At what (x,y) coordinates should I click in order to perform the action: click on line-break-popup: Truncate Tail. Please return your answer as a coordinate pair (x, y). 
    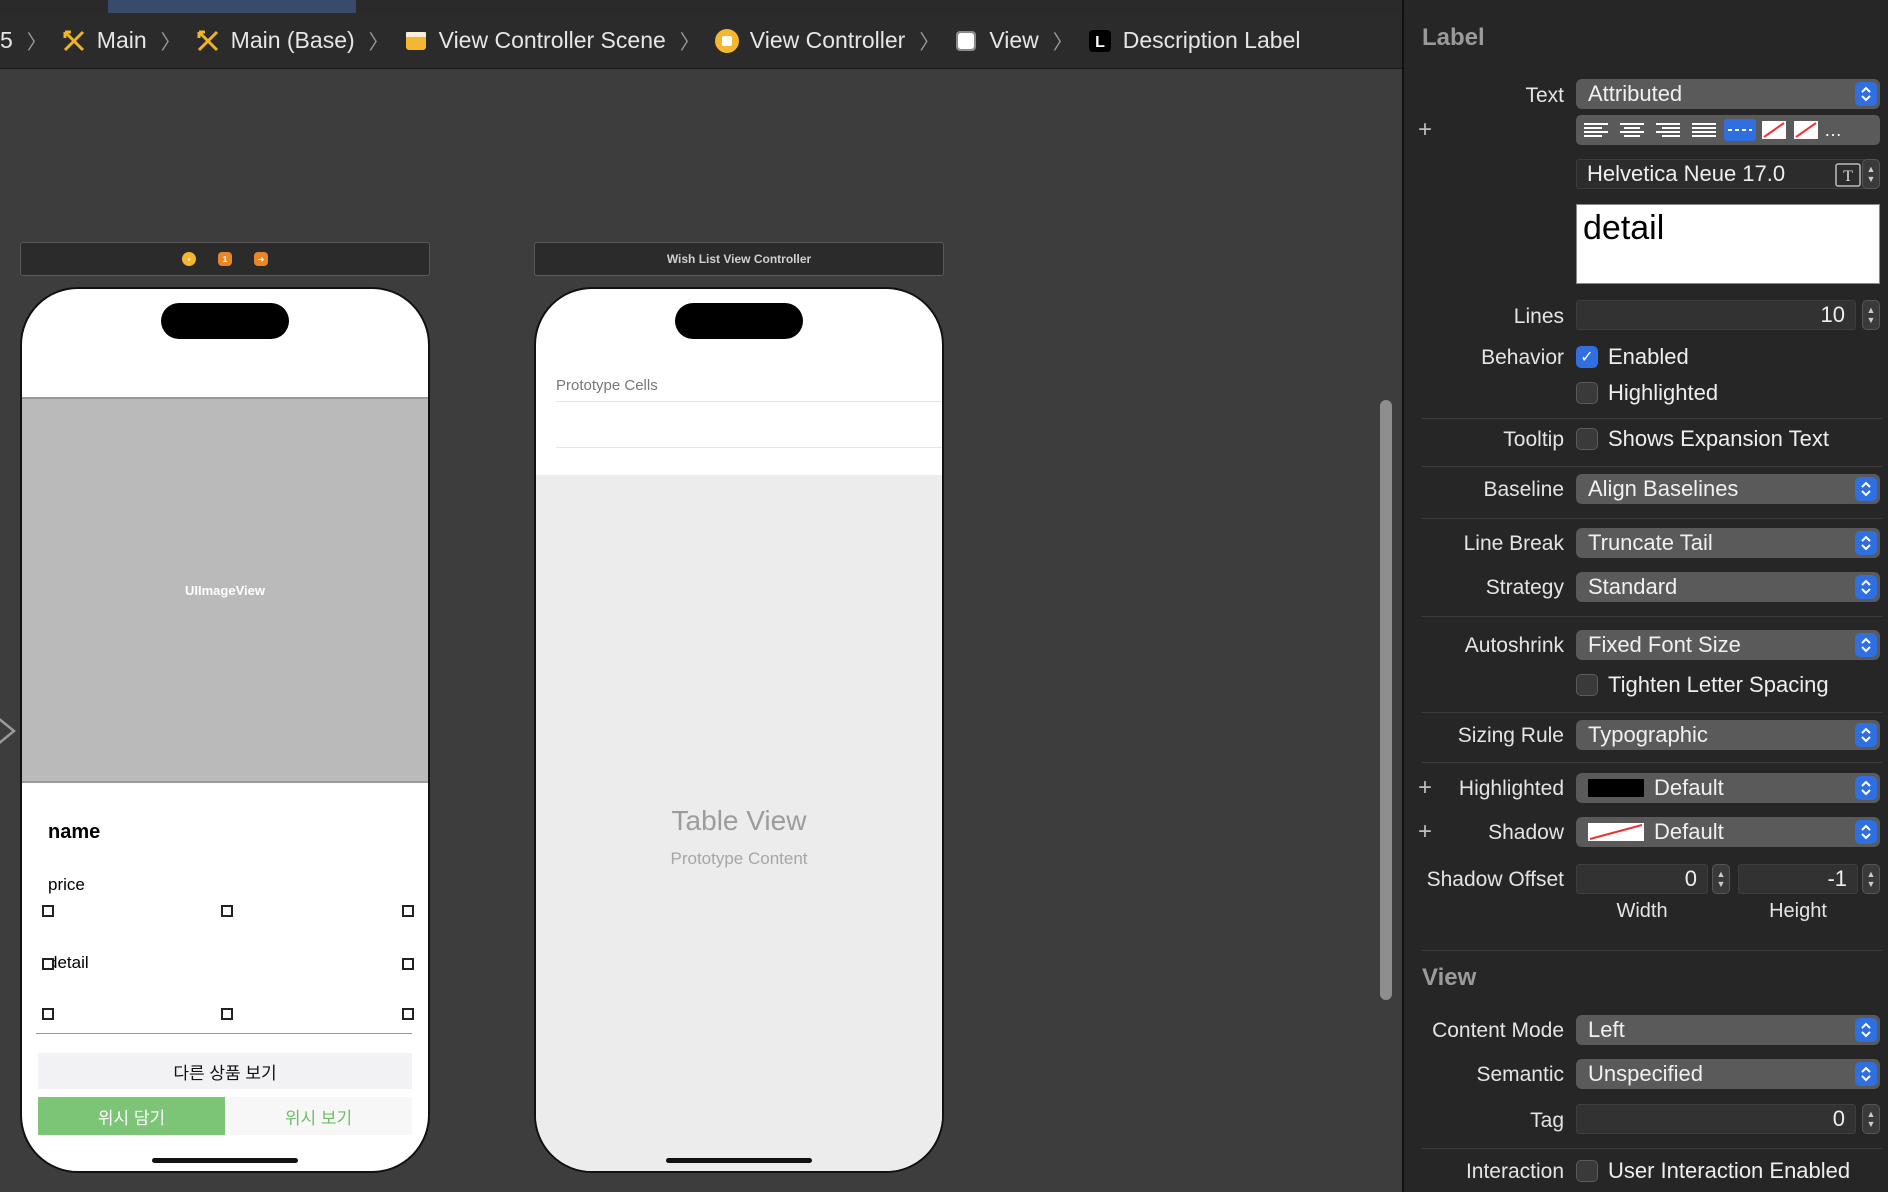
    Looking at the image, I should click on (1728, 543).